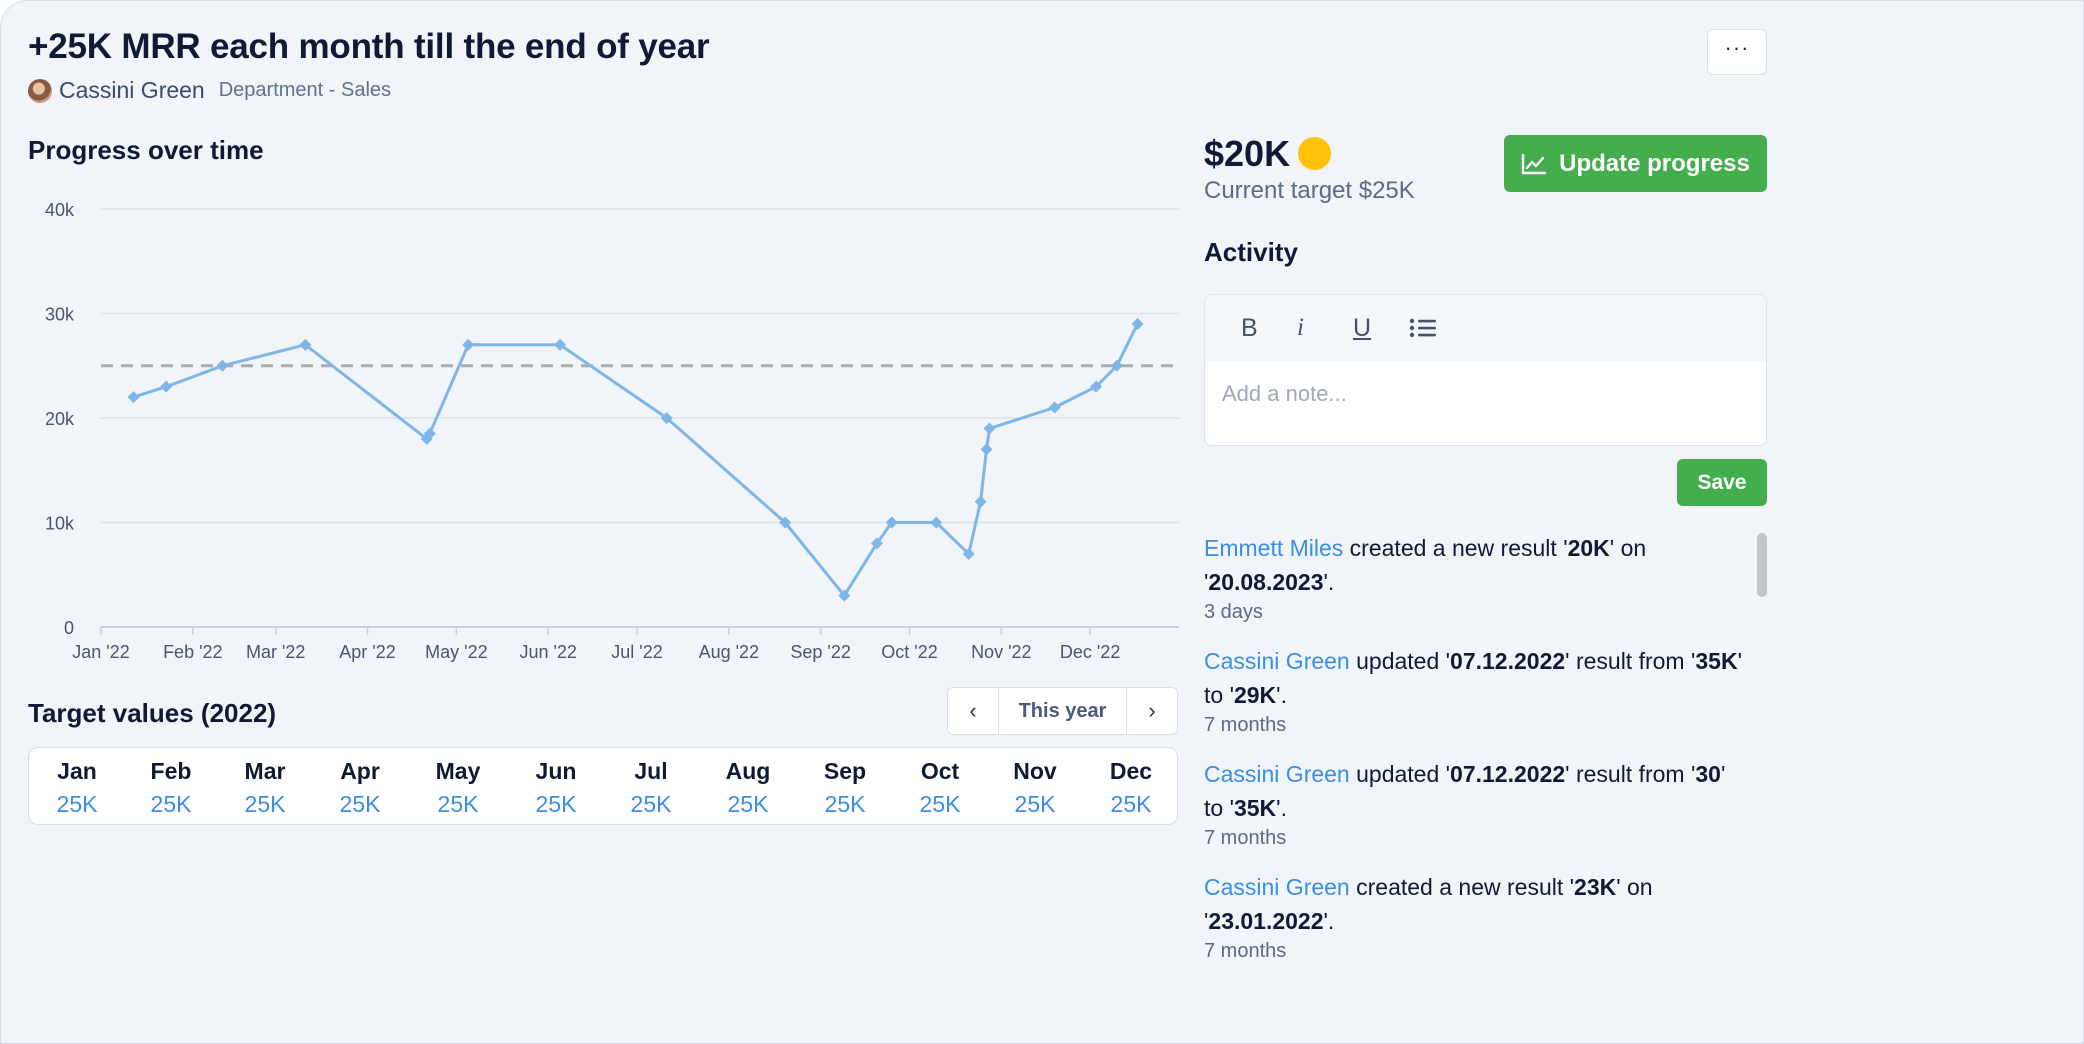 The width and height of the screenshot is (2084, 1044). Describe the element at coordinates (1273, 548) in the screenshot. I see `activity-user-link: Emmett Miles` at that location.